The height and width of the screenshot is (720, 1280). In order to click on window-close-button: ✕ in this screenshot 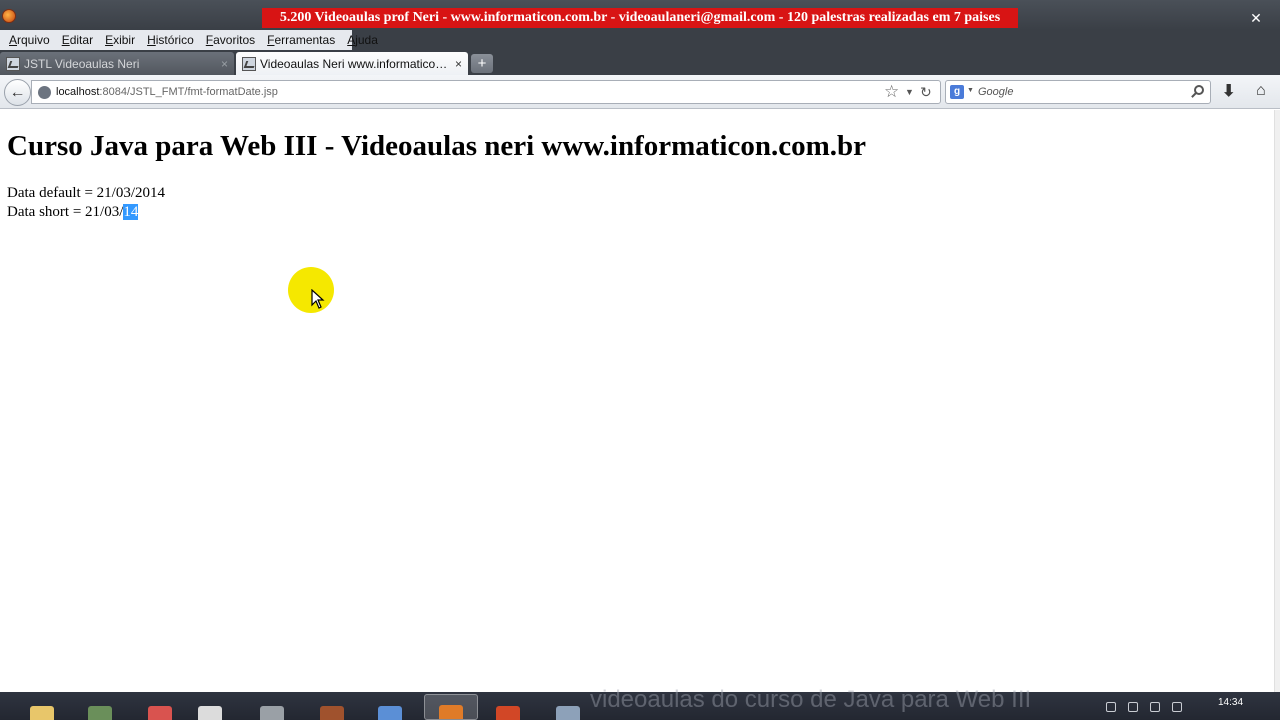, I will do `click(1256, 18)`.